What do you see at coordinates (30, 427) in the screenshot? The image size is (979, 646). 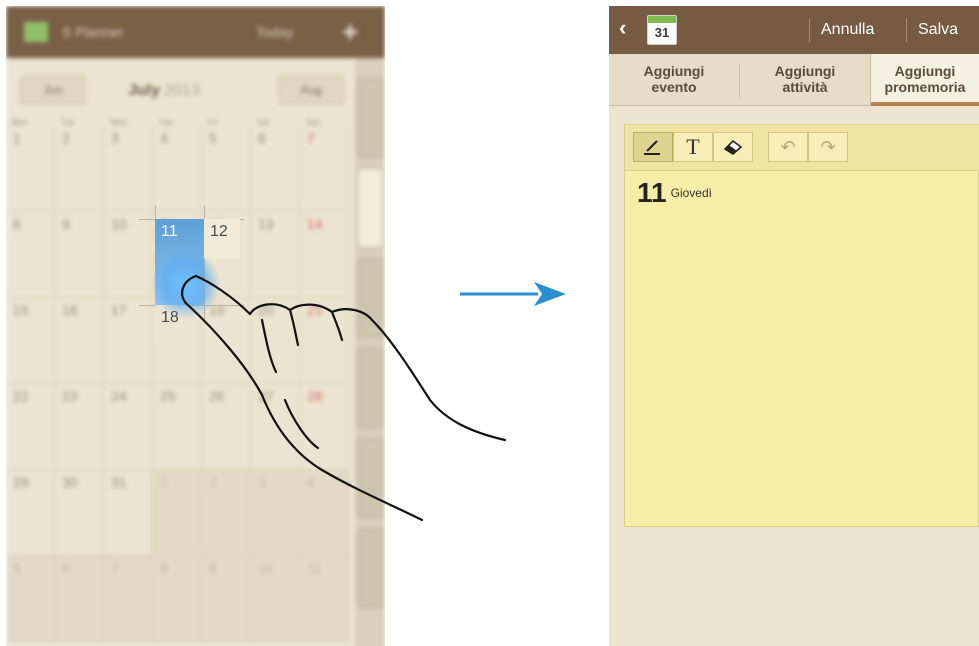 I see `day-cell: 22` at bounding box center [30, 427].